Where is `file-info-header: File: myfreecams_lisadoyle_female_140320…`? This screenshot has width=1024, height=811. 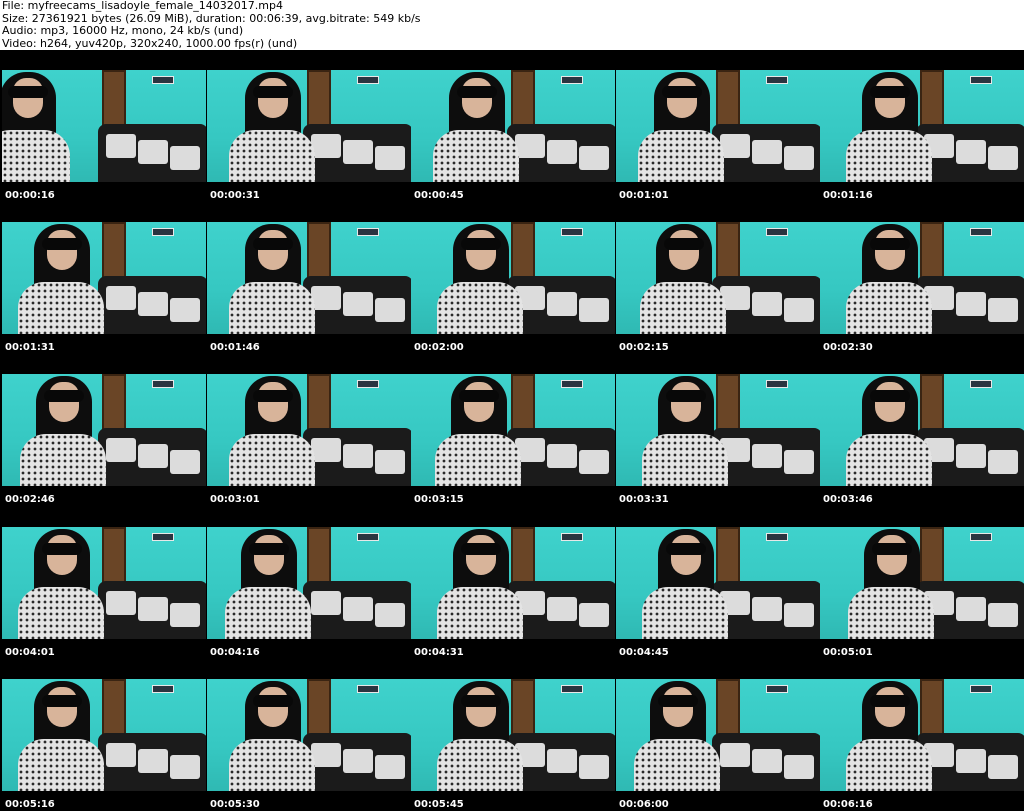 file-info-header: File: myfreecams_lisadoyle_female_140320… is located at coordinates (512, 25).